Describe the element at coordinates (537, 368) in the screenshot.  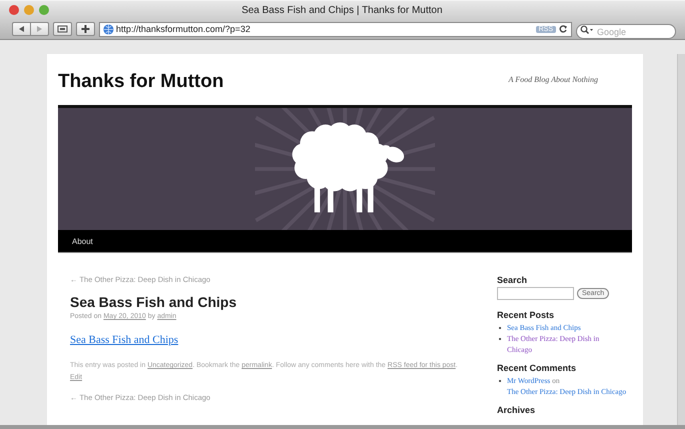
I see `widget-heading: Recent Comments` at that location.